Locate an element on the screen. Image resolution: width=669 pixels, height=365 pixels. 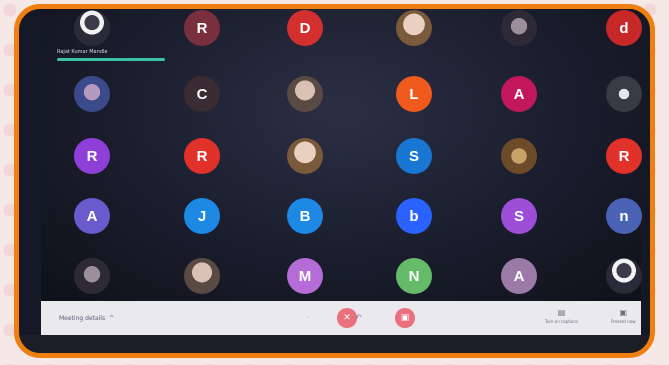
present-icon: ▣ is located at coordinates (623, 312).